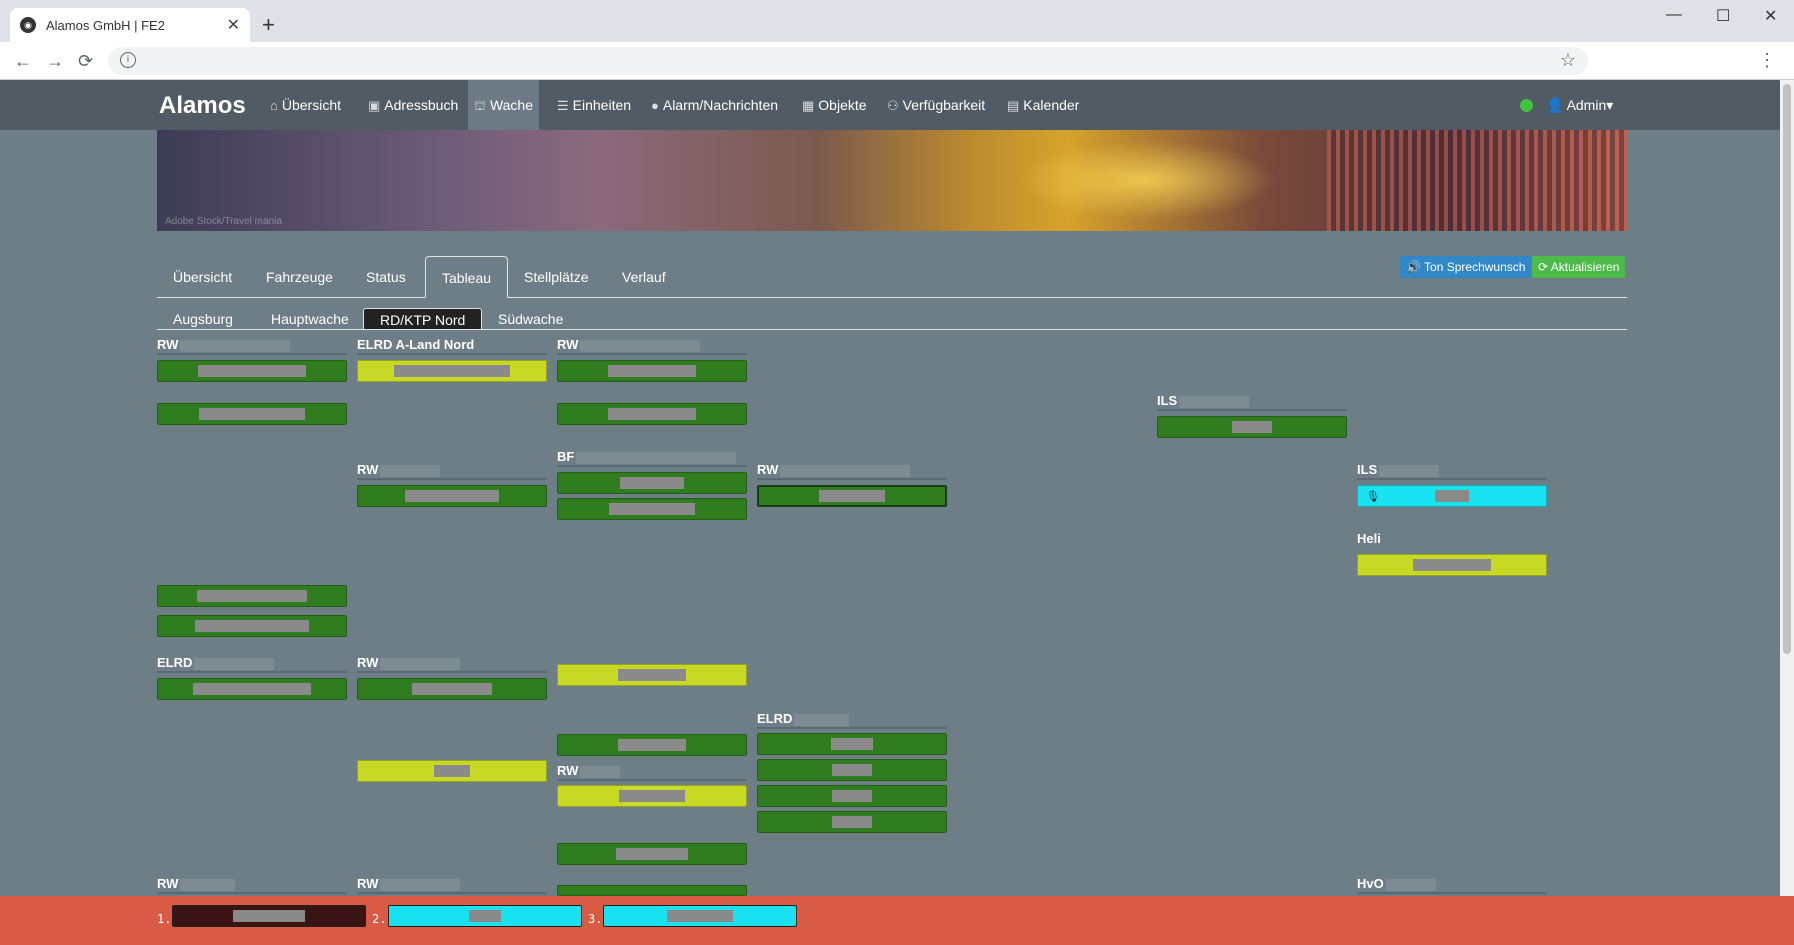 The image size is (1794, 945). Describe the element at coordinates (1526, 105) in the screenshot. I see `connection-status-dot` at that location.